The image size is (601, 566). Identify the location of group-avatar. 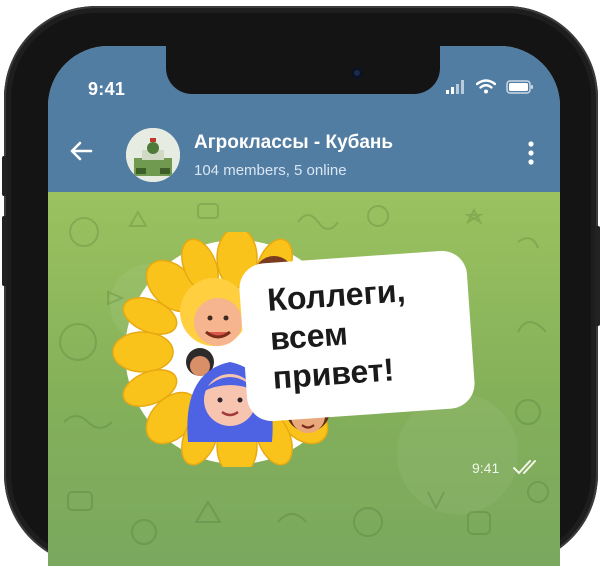
(153, 155).